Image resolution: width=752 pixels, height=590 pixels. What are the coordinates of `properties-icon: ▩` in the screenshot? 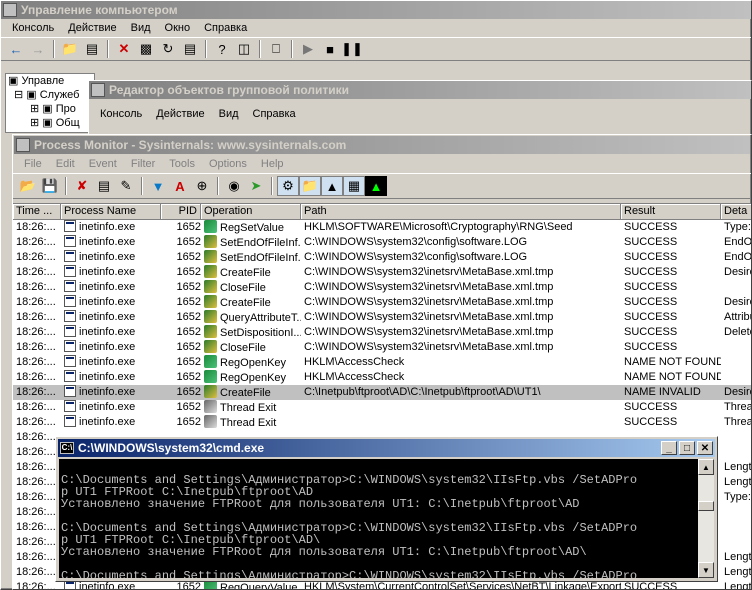 It's located at (146, 49).